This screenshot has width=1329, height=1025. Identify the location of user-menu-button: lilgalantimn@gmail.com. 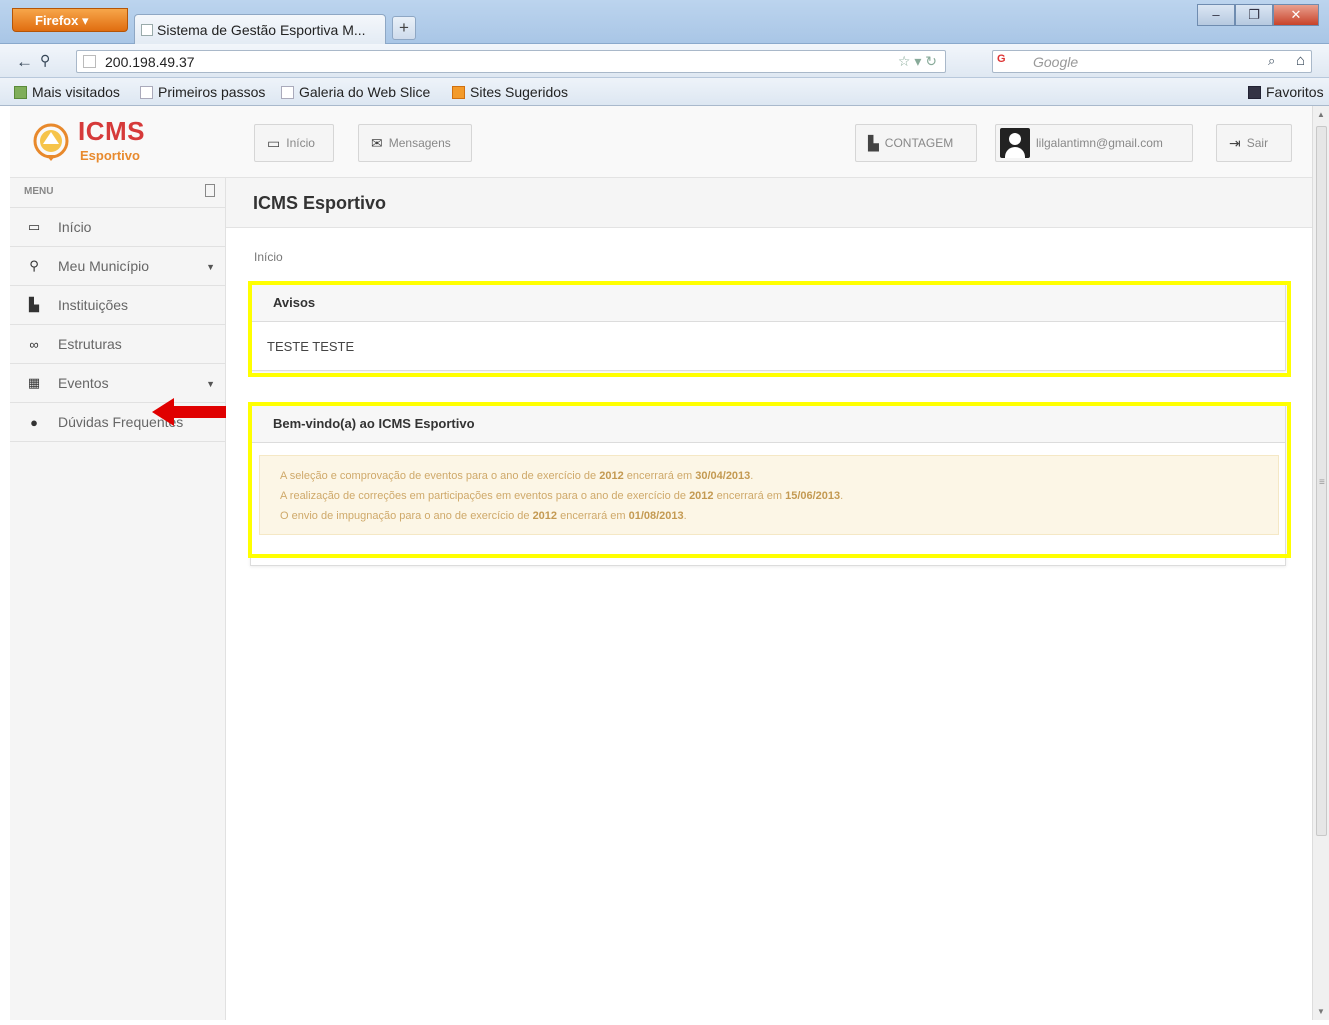
(1094, 143).